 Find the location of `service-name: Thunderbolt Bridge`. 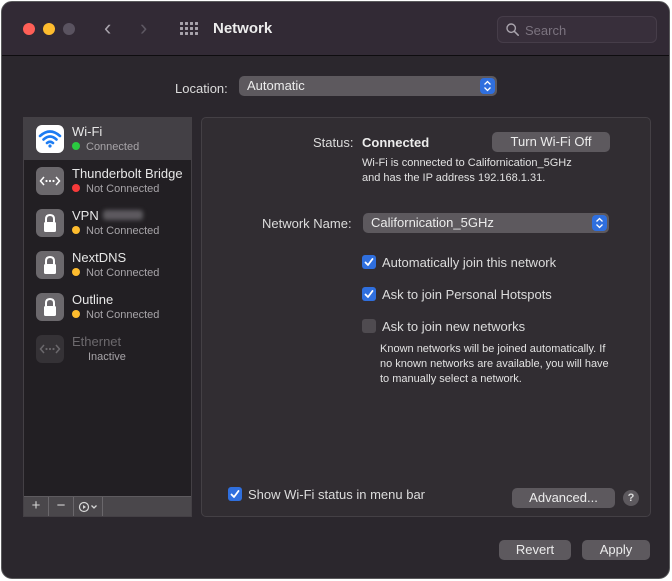

service-name: Thunderbolt Bridge is located at coordinates (127, 173).